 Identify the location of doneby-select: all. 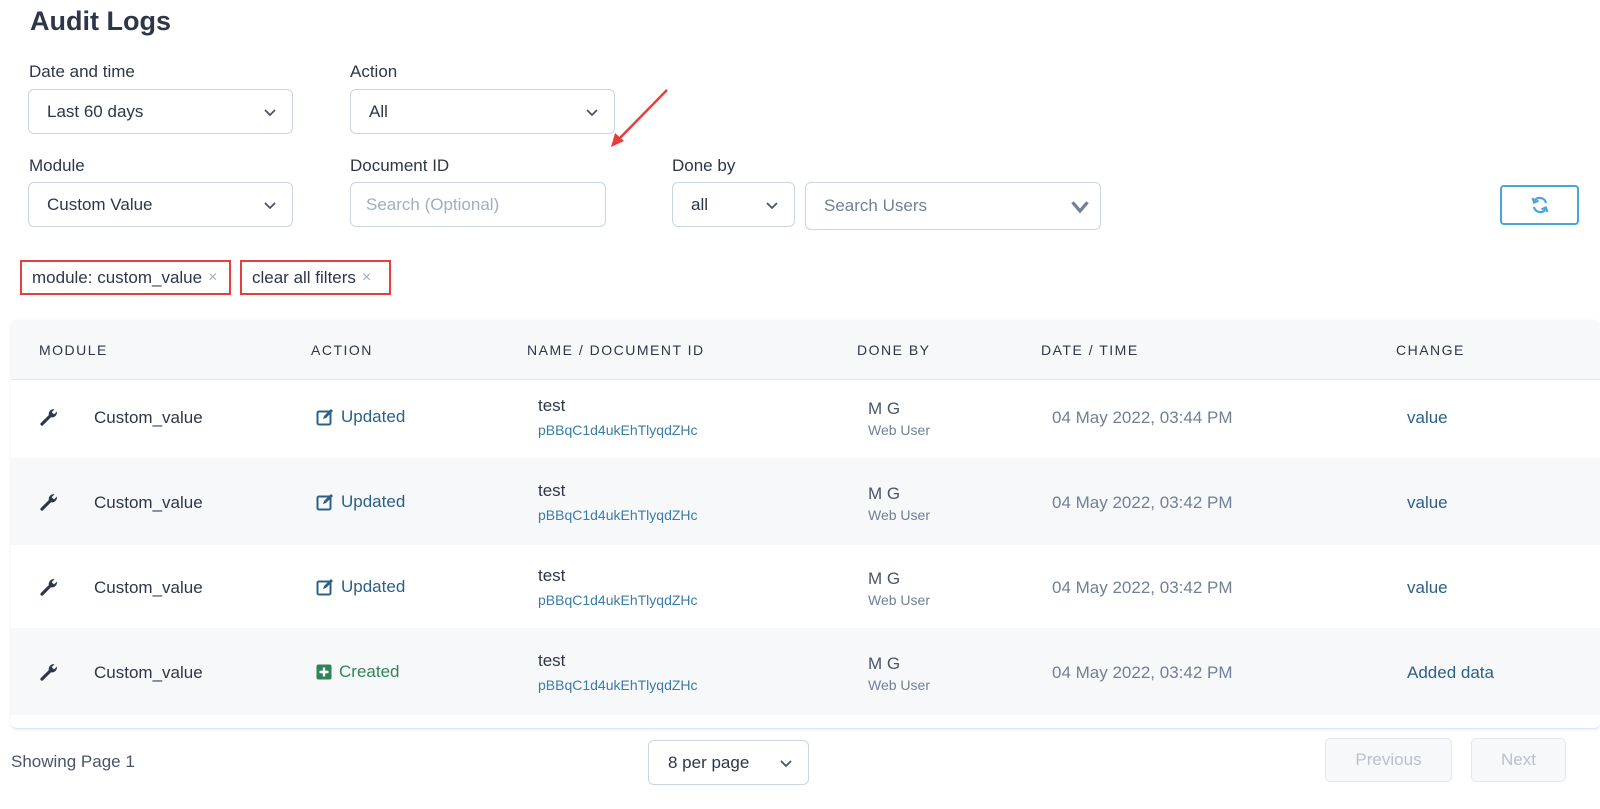
(733, 204).